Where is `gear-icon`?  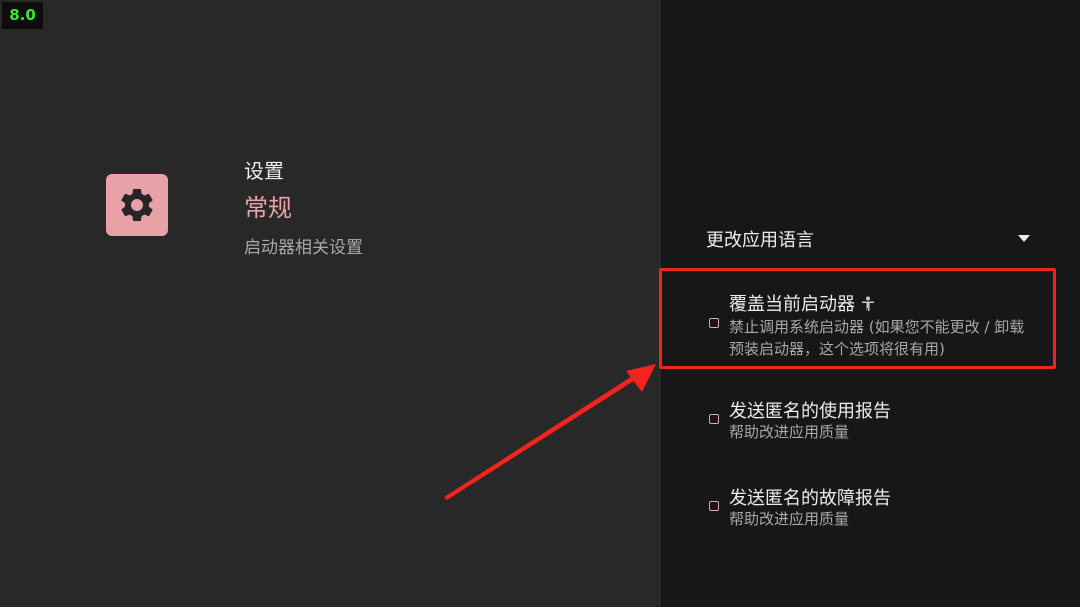
gear-icon is located at coordinates (137, 205).